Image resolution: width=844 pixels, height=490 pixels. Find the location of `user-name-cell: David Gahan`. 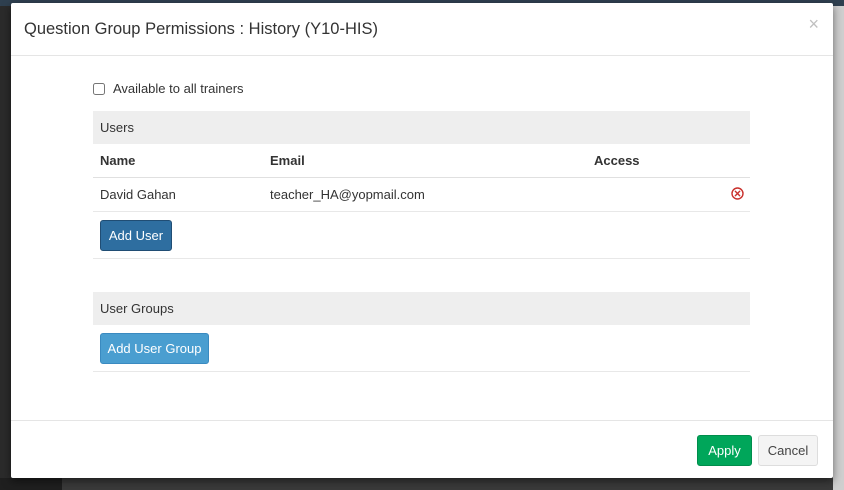

user-name-cell: David Gahan is located at coordinates (178, 194).